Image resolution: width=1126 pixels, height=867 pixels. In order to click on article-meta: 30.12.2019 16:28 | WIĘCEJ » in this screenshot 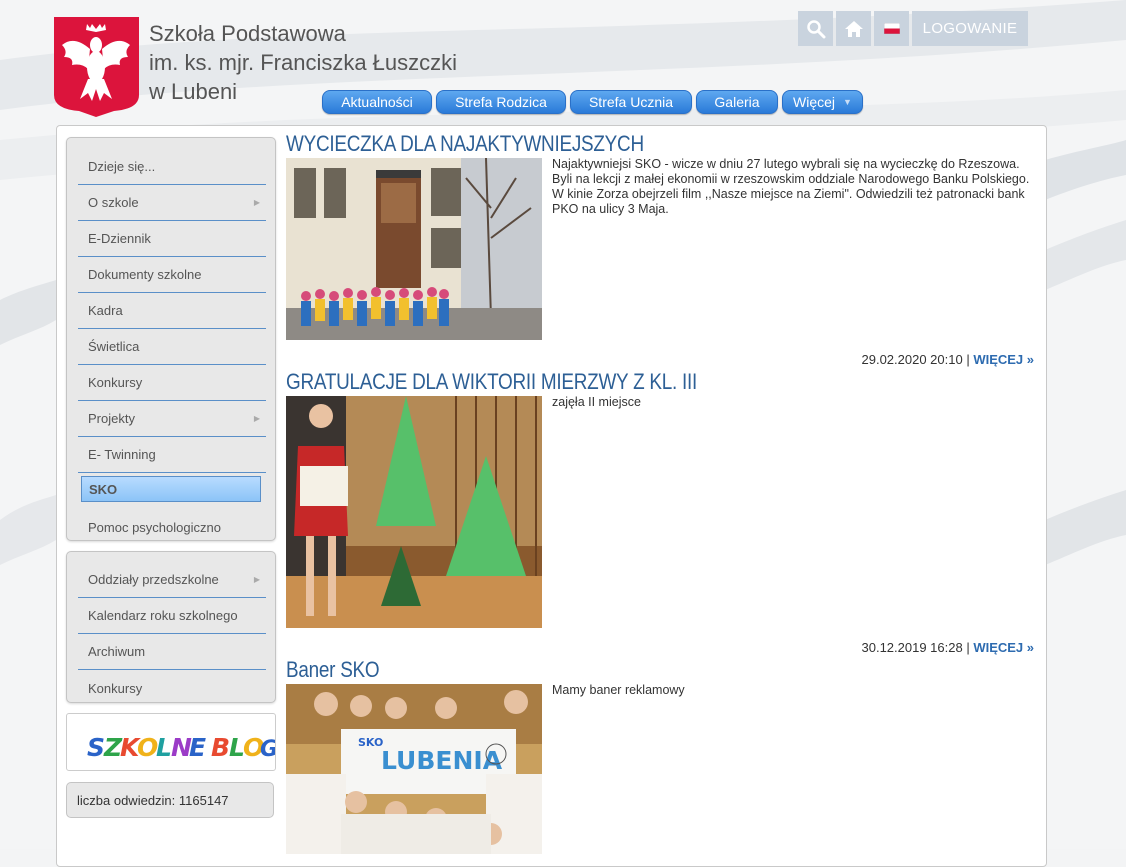, I will do `click(948, 647)`.